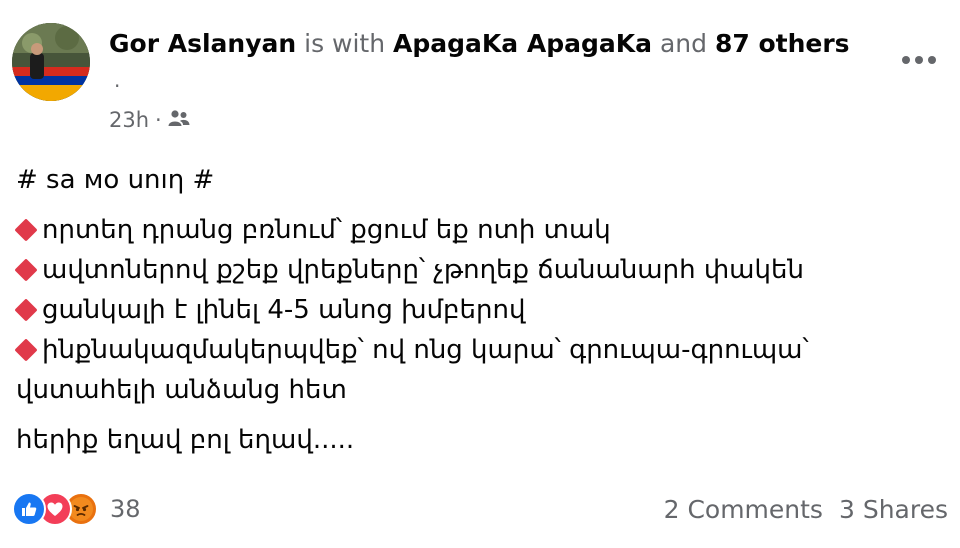 The width and height of the screenshot is (960, 548). Describe the element at coordinates (893, 509) in the screenshot. I see `shares-count-link: 3 Shares` at that location.